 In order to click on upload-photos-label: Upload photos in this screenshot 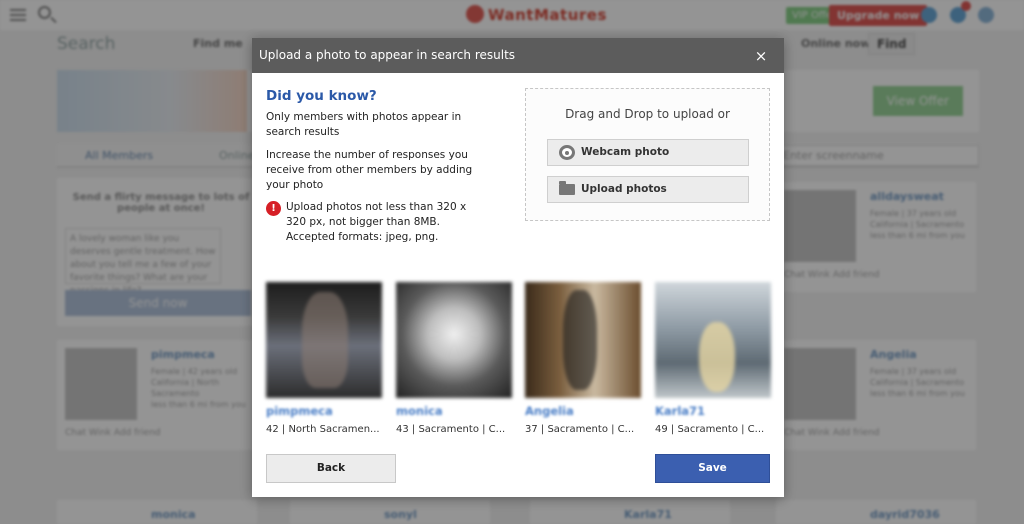, I will do `click(624, 189)`.